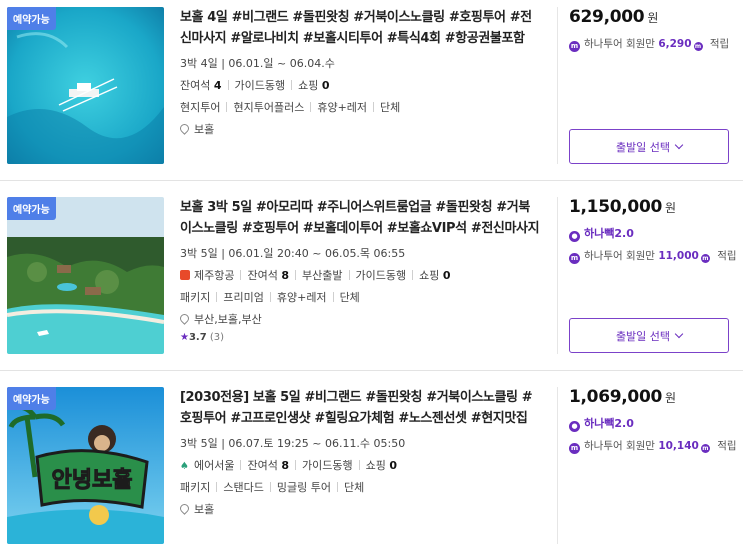 The width and height of the screenshot is (743, 549). Describe the element at coordinates (290, 107) in the screenshot. I see `product-tags: 현지투어 현지투어플러스 휴양+레저 단체` at that location.